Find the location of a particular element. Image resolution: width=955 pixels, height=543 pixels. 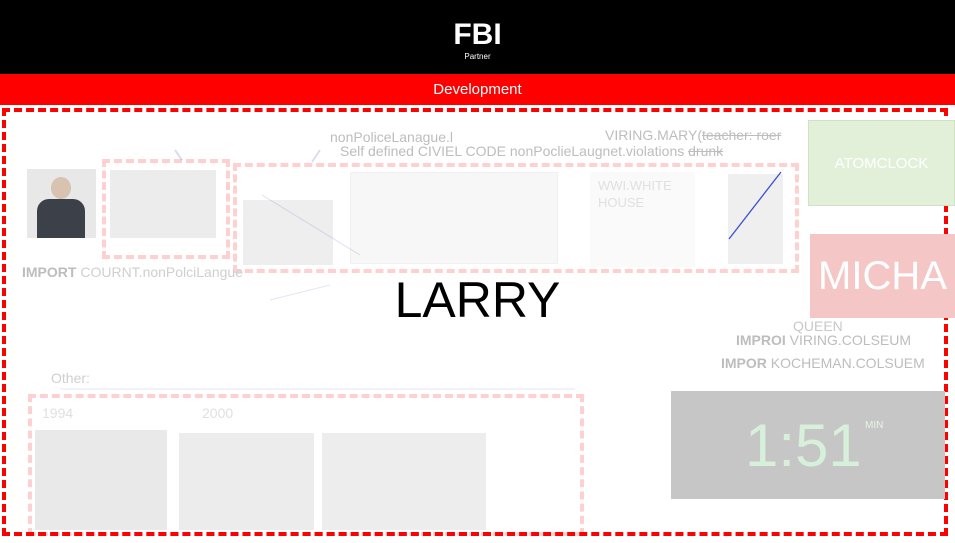

right-import-2-target: KOCHEMAN.COLSUEM is located at coordinates (847, 363).